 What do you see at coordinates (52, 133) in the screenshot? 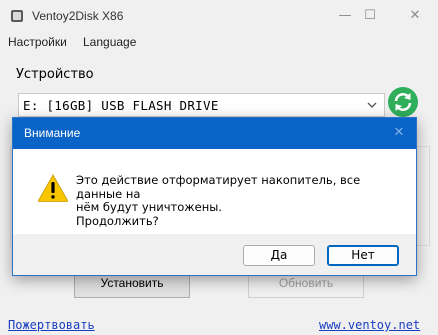
I see `dialog-title: Внимание` at bounding box center [52, 133].